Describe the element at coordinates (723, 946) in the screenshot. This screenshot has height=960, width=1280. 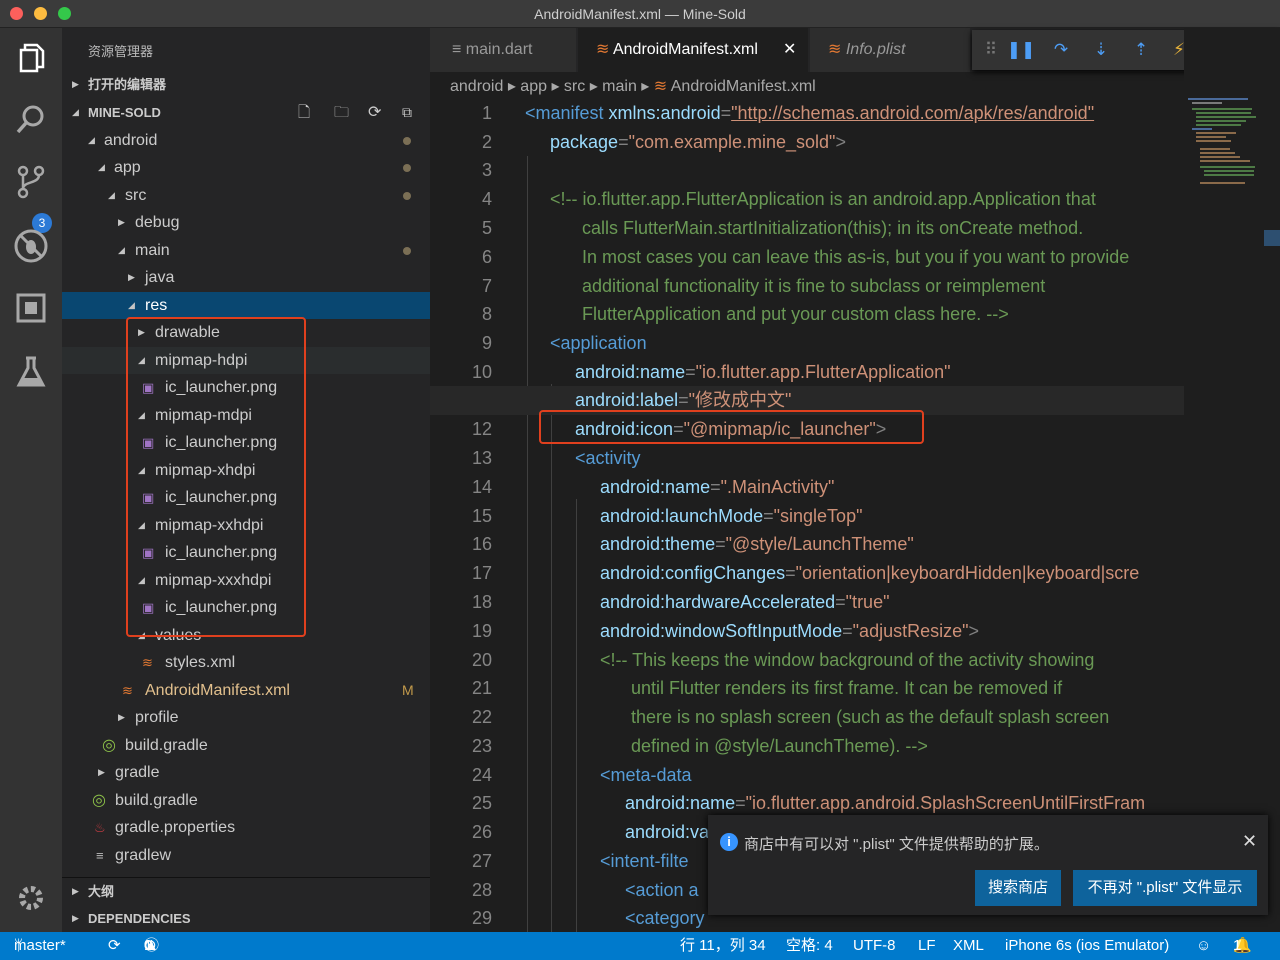
I see `cursor-position: 行 11，列 34` at that location.